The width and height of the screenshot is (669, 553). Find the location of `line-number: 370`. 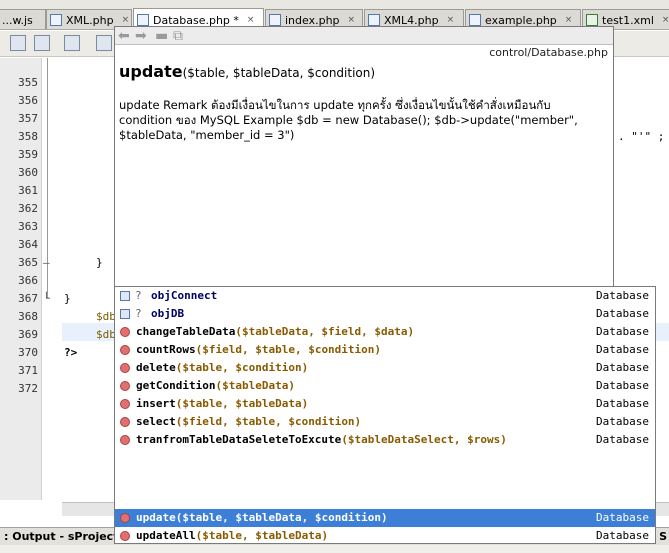

line-number: 370 is located at coordinates (28, 352).